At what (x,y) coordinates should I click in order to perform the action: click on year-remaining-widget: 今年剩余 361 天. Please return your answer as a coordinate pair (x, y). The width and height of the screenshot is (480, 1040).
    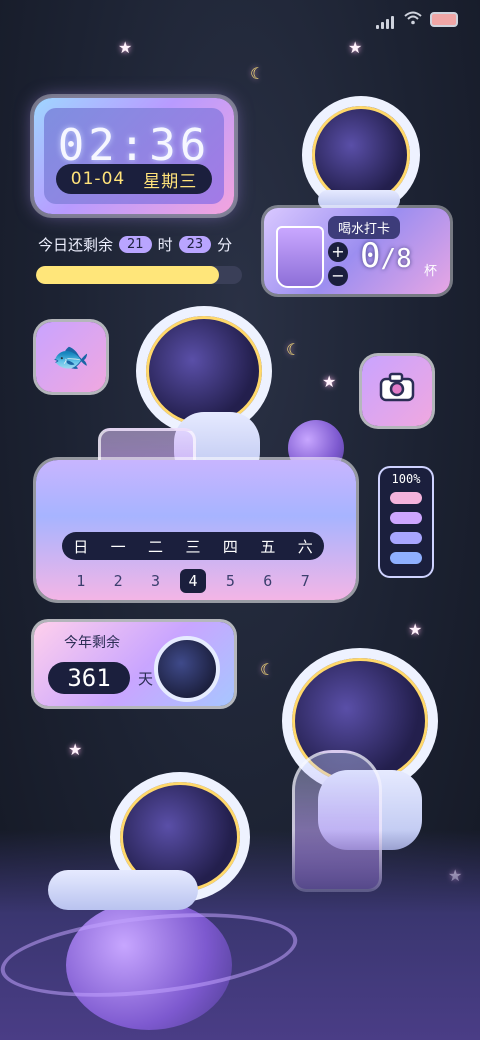
    Looking at the image, I should click on (134, 664).